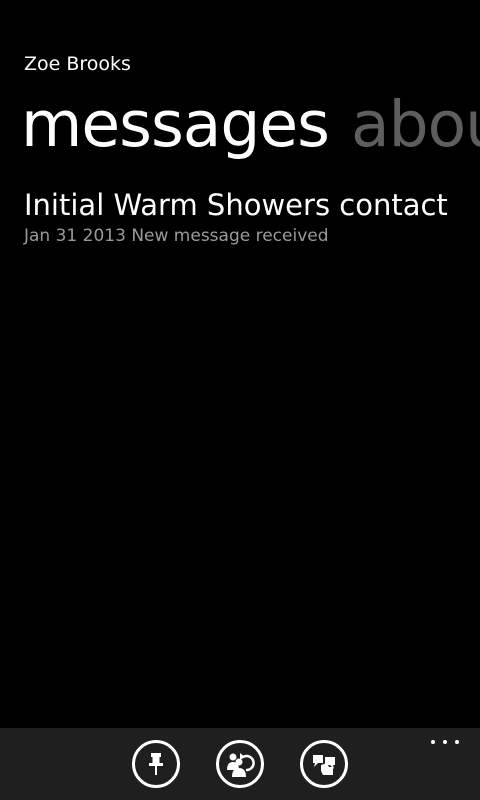 The image size is (480, 800). I want to click on feedback-button, so click(324, 764).